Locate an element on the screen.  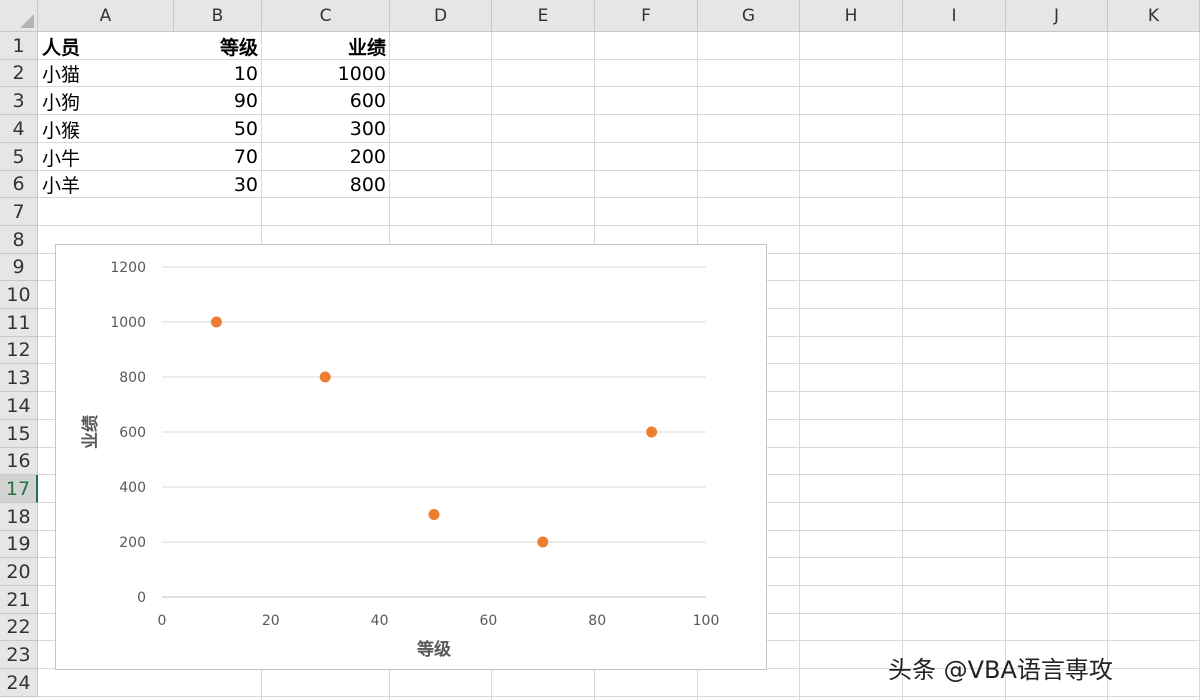
row-header-5: 5 is located at coordinates (19, 157).